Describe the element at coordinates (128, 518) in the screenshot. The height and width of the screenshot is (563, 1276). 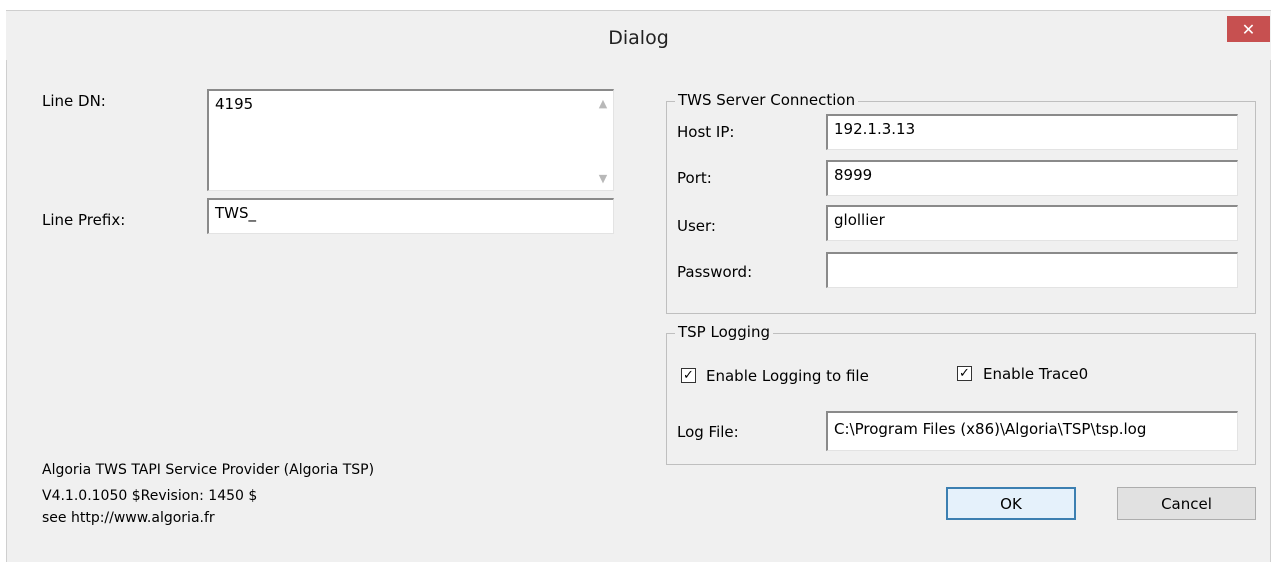
I see `website-text: see http://www.algoria.fr` at that location.